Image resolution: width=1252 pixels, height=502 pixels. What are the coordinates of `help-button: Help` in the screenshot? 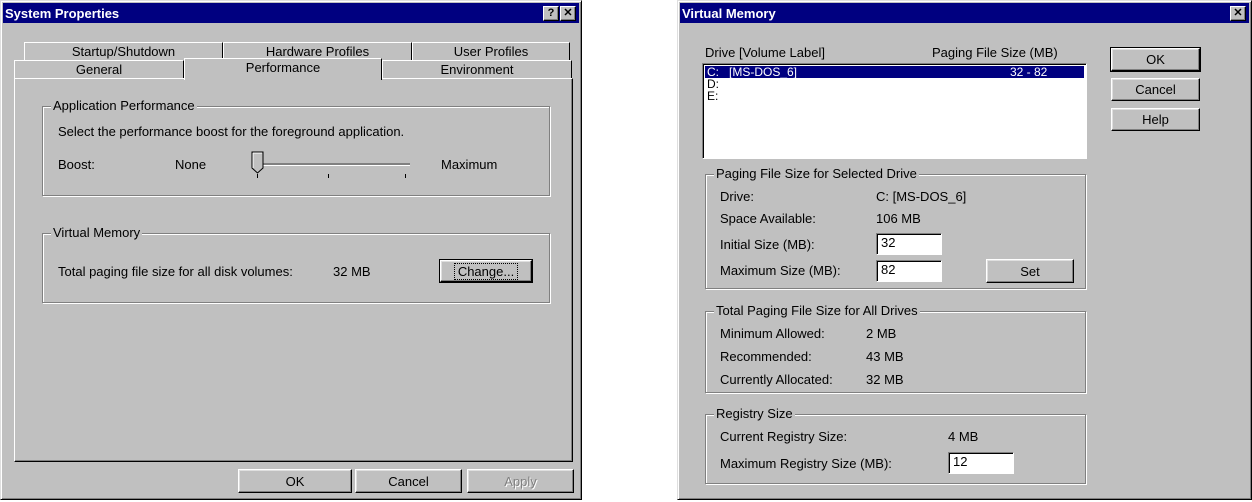 It's located at (1155, 119).